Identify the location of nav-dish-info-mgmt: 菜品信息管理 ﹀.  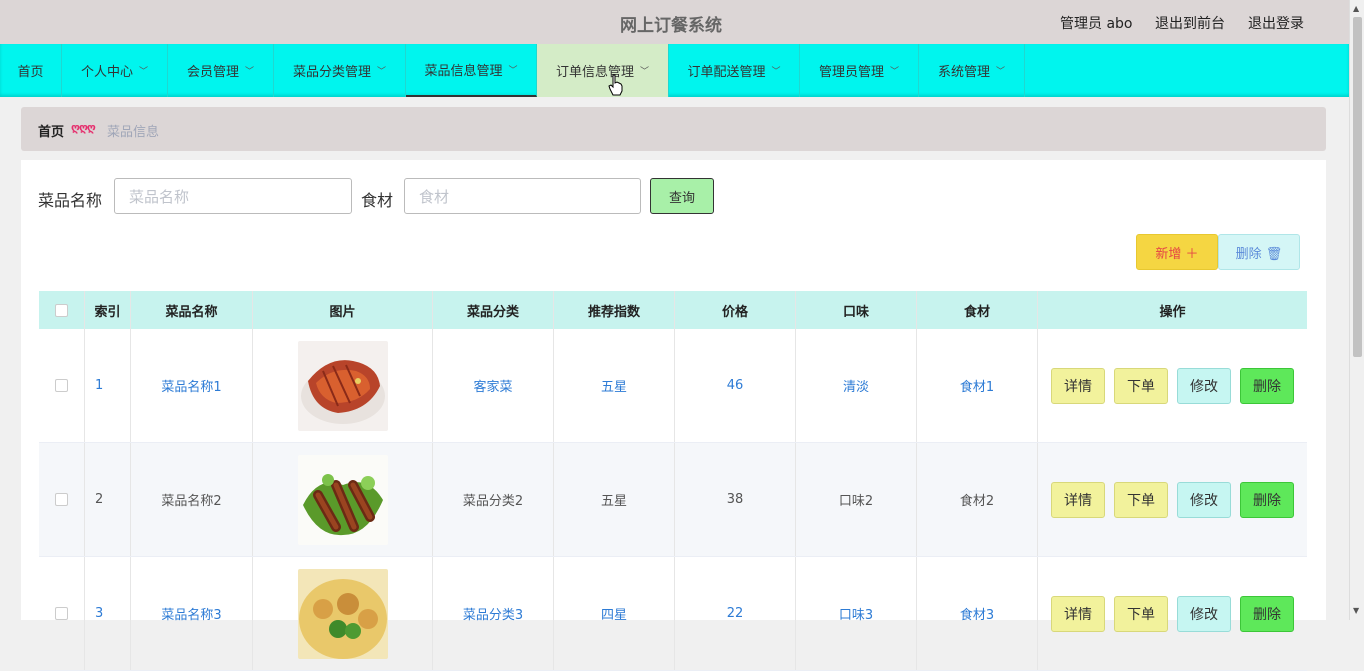
(471, 70).